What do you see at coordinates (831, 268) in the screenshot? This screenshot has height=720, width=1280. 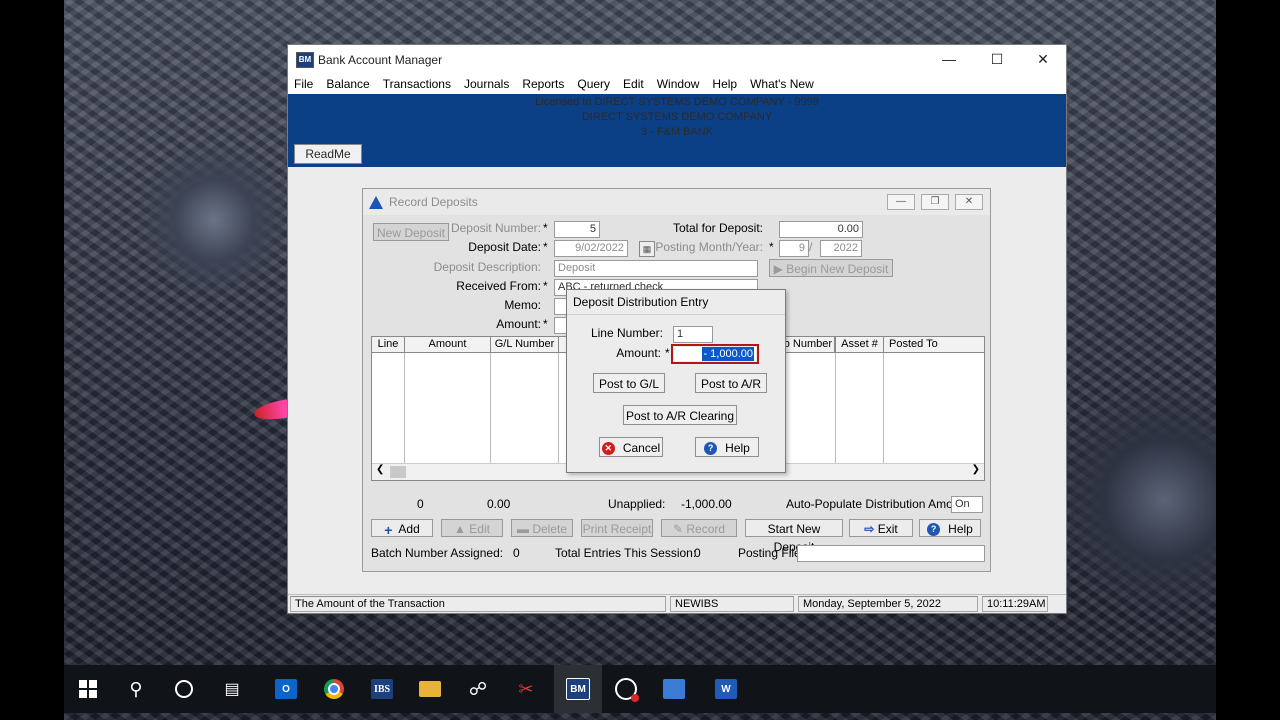 I see `begin-new-deposit-button: ▶ Begin New Deposit` at bounding box center [831, 268].